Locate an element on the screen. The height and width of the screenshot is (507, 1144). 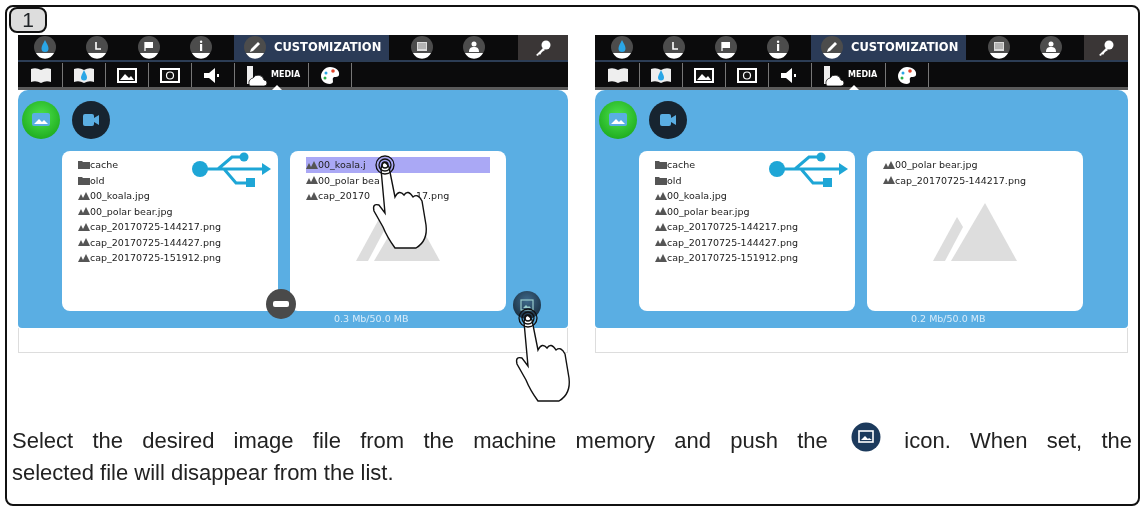
storage-usage: 0.3 Mb/50.0 MB is located at coordinates (371, 318).